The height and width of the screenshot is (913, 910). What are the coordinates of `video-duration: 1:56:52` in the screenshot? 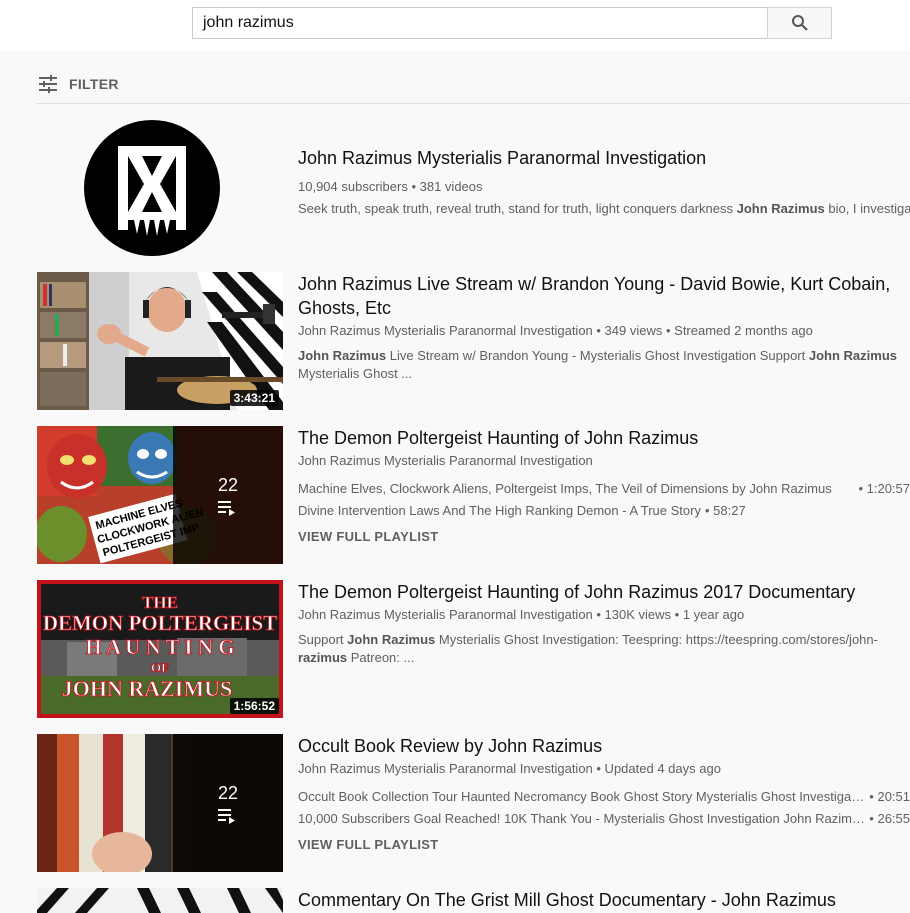 It's located at (254, 706).